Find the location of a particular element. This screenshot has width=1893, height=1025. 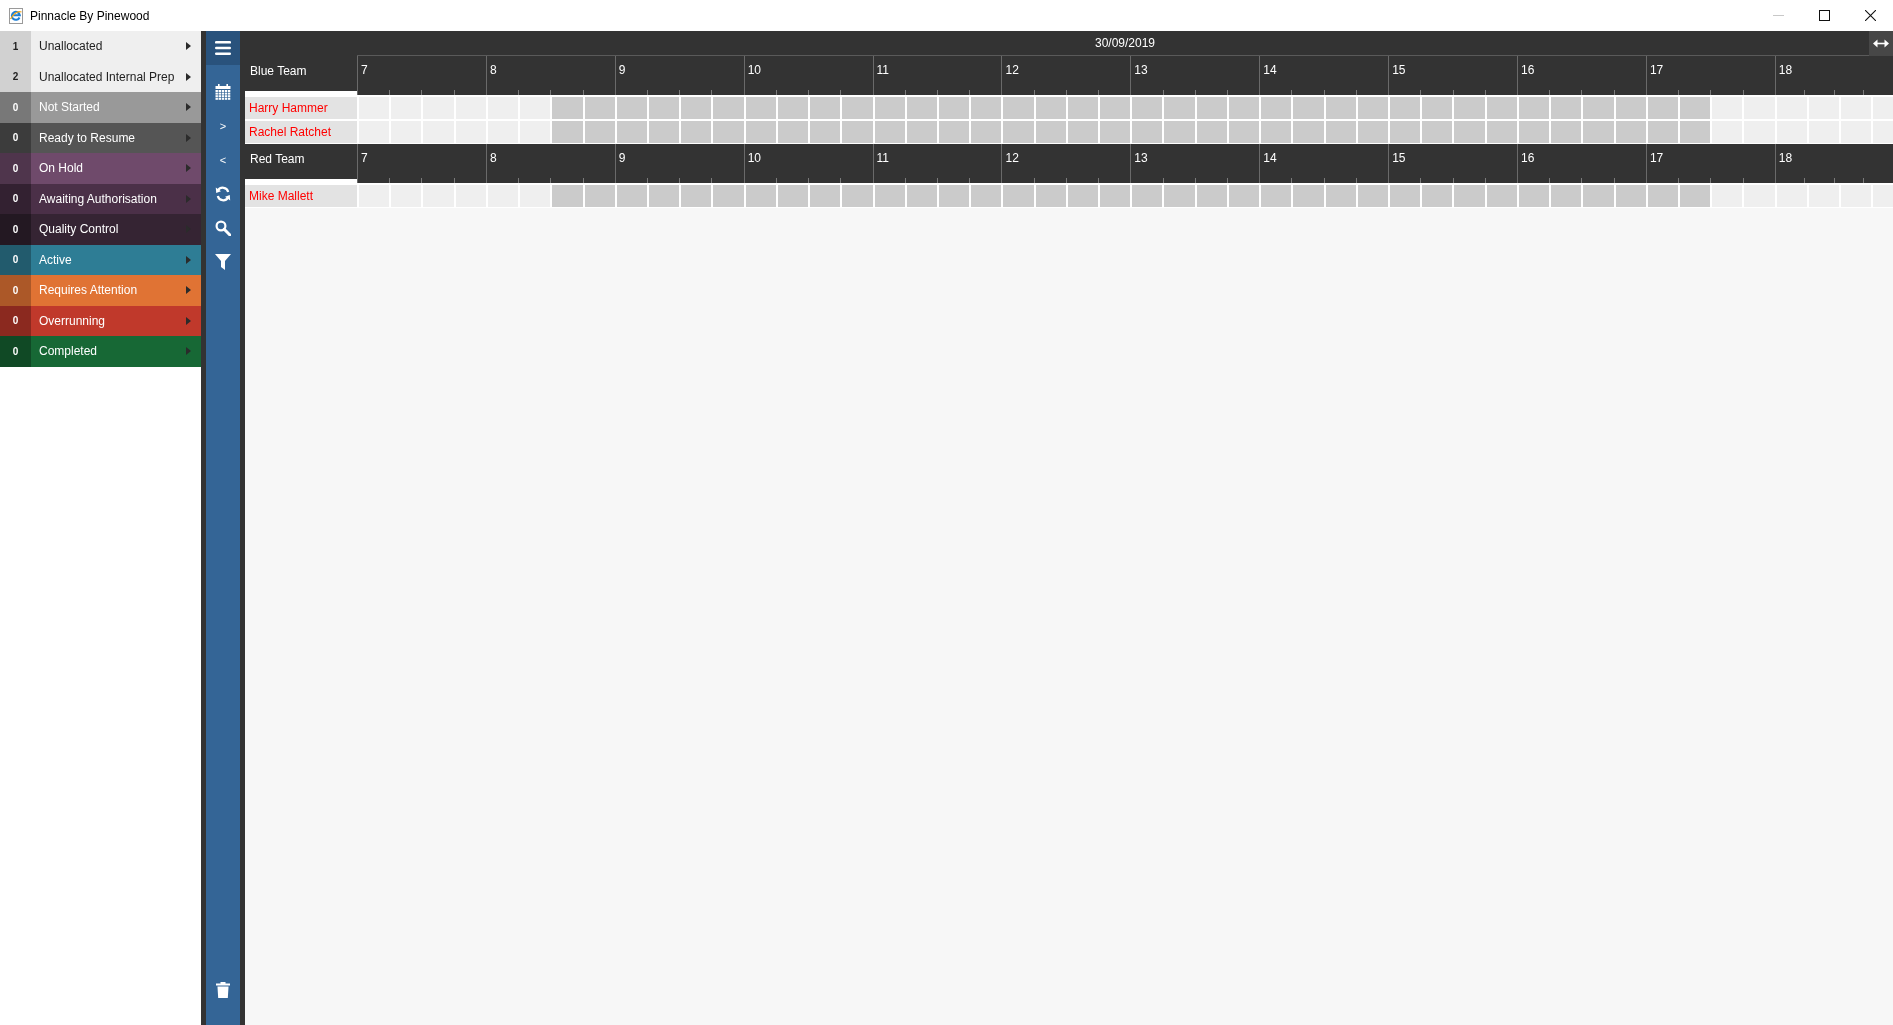

status-item: 2 Unallocated Internal Prep is located at coordinates (100, 76).